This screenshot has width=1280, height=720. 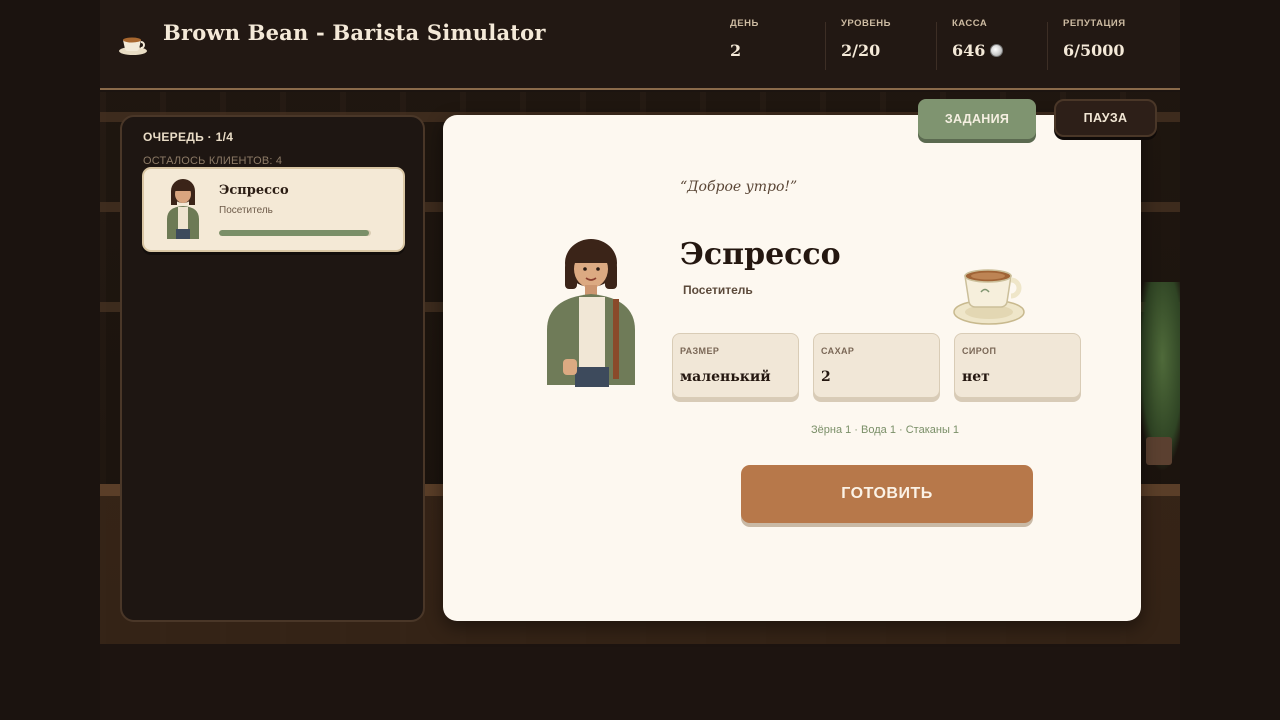 I want to click on right-margin, so click(x=1230, y=360).